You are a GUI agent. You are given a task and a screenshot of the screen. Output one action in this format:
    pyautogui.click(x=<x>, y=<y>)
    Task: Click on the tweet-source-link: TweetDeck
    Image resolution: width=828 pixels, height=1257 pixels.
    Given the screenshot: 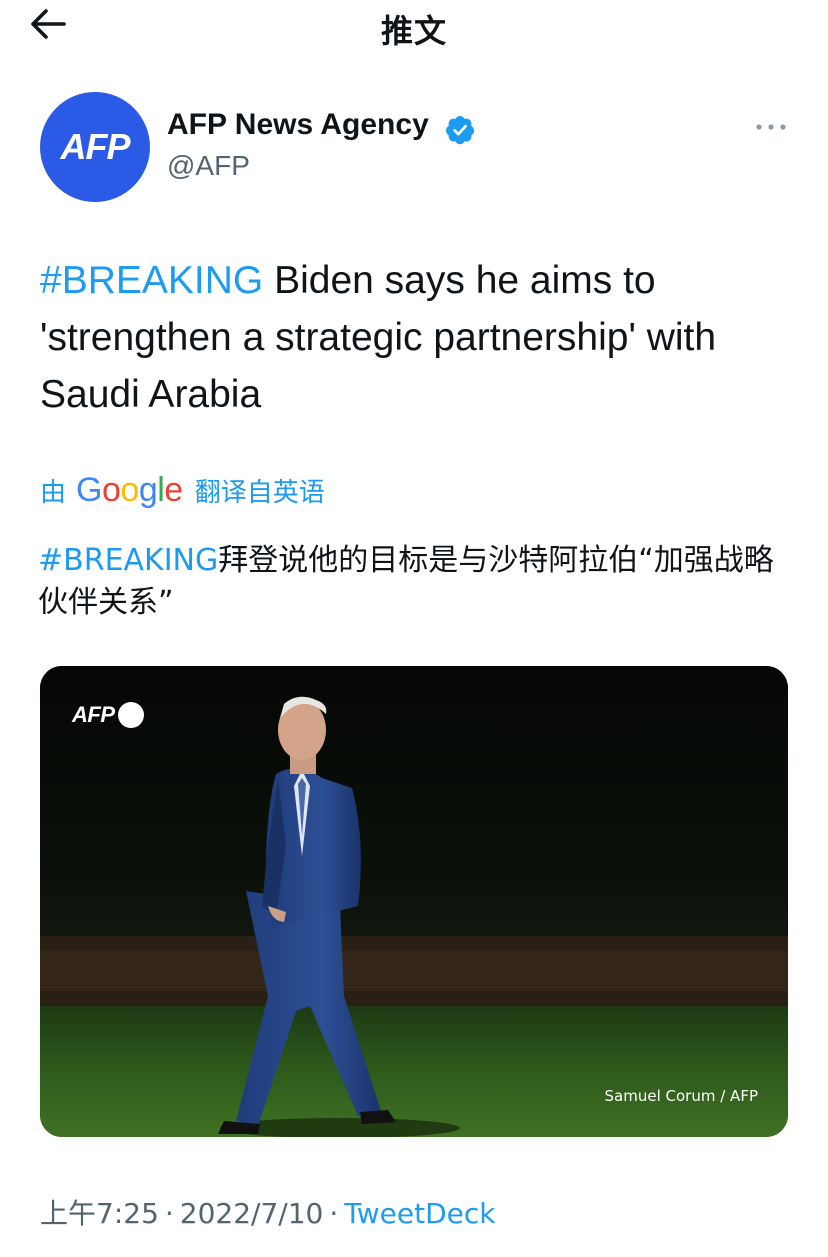 What is the action you would take?
    pyautogui.click(x=419, y=1213)
    